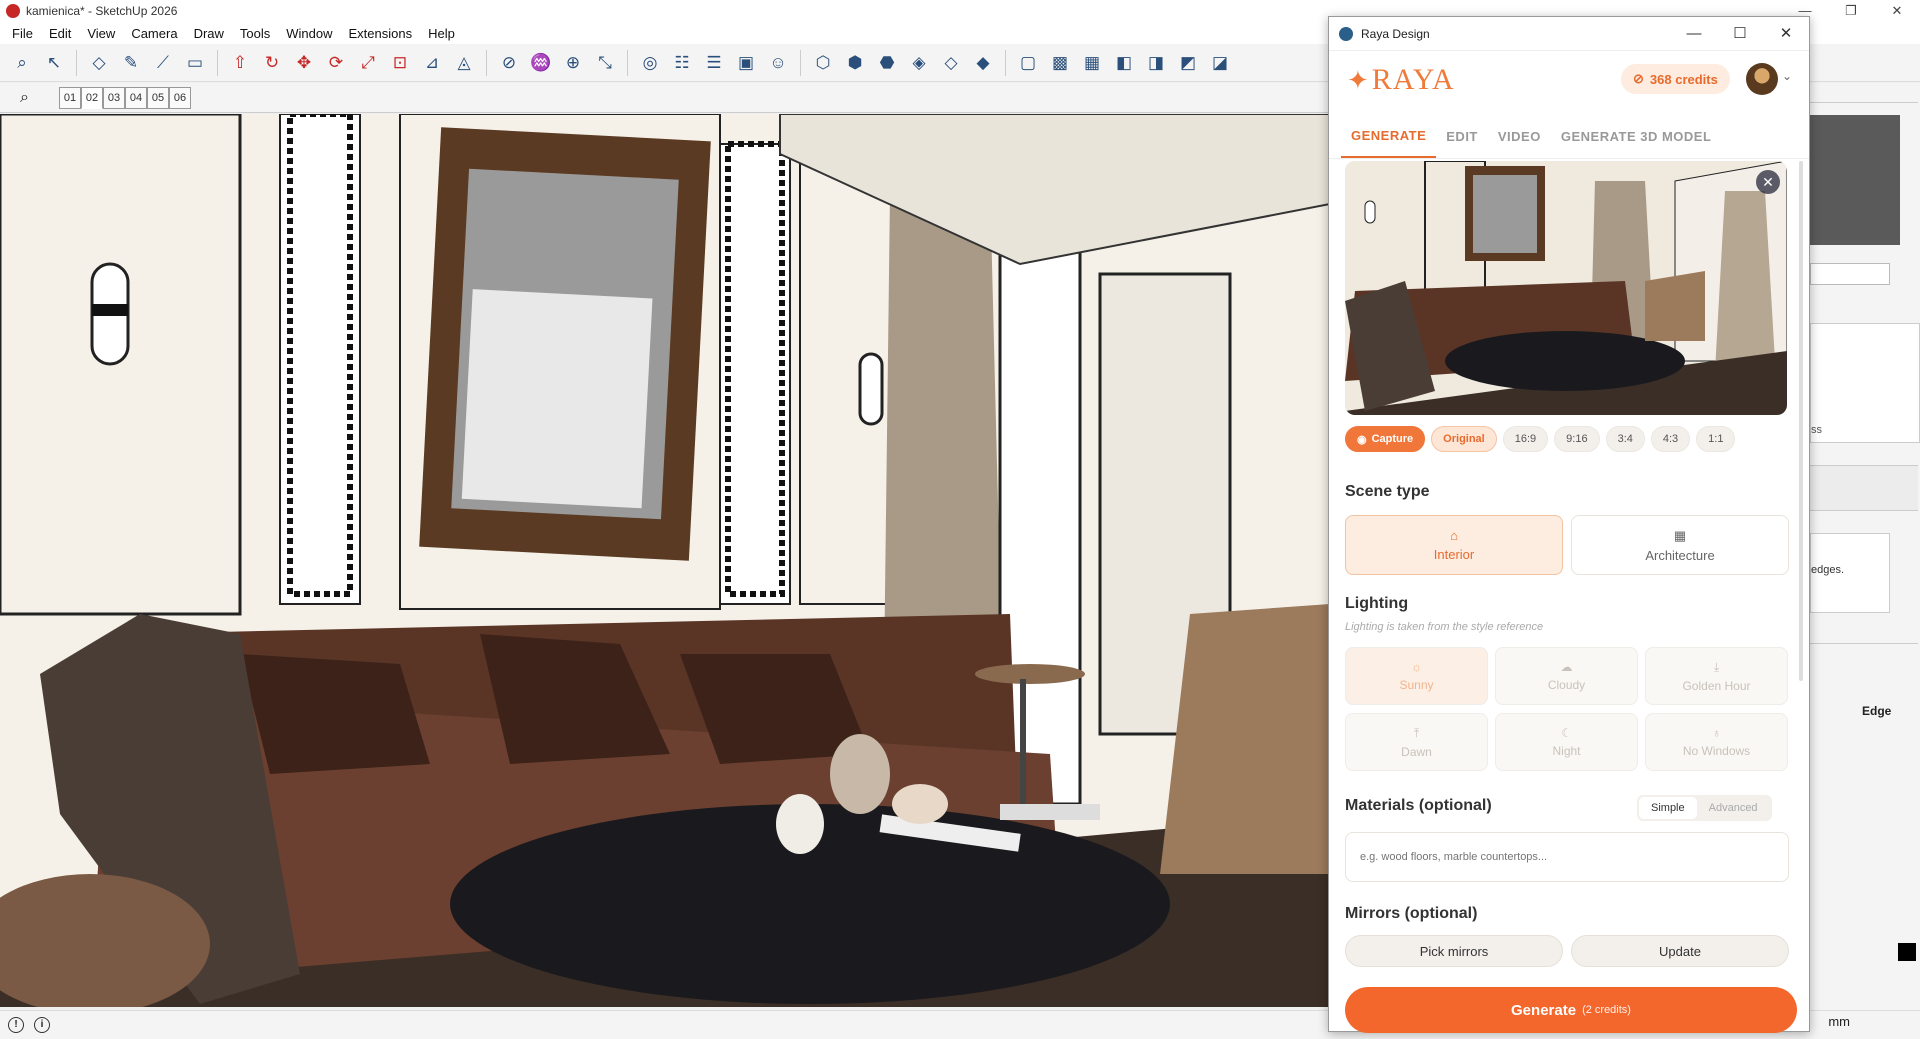 The image size is (1920, 1039). Describe the element at coordinates (441, 33) in the screenshot. I see `menu-help: Help` at that location.